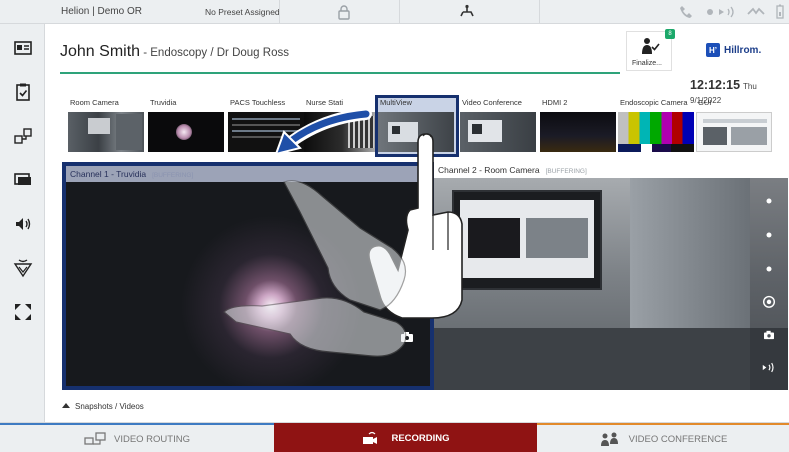 Image resolution: width=789 pixels, height=452 pixels. I want to click on channel-2-status: [BUFFERING], so click(566, 171).